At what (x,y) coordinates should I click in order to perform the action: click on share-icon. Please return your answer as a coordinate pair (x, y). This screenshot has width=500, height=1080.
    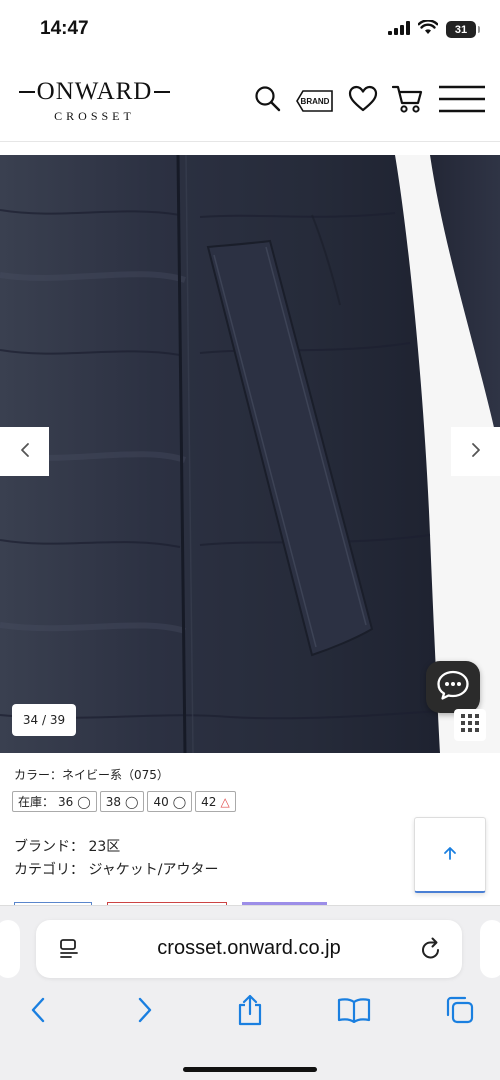
    Looking at the image, I should click on (250, 1012).